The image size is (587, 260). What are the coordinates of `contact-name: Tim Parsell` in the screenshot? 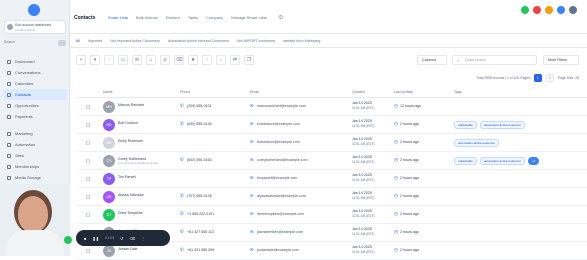 It's located at (127, 177).